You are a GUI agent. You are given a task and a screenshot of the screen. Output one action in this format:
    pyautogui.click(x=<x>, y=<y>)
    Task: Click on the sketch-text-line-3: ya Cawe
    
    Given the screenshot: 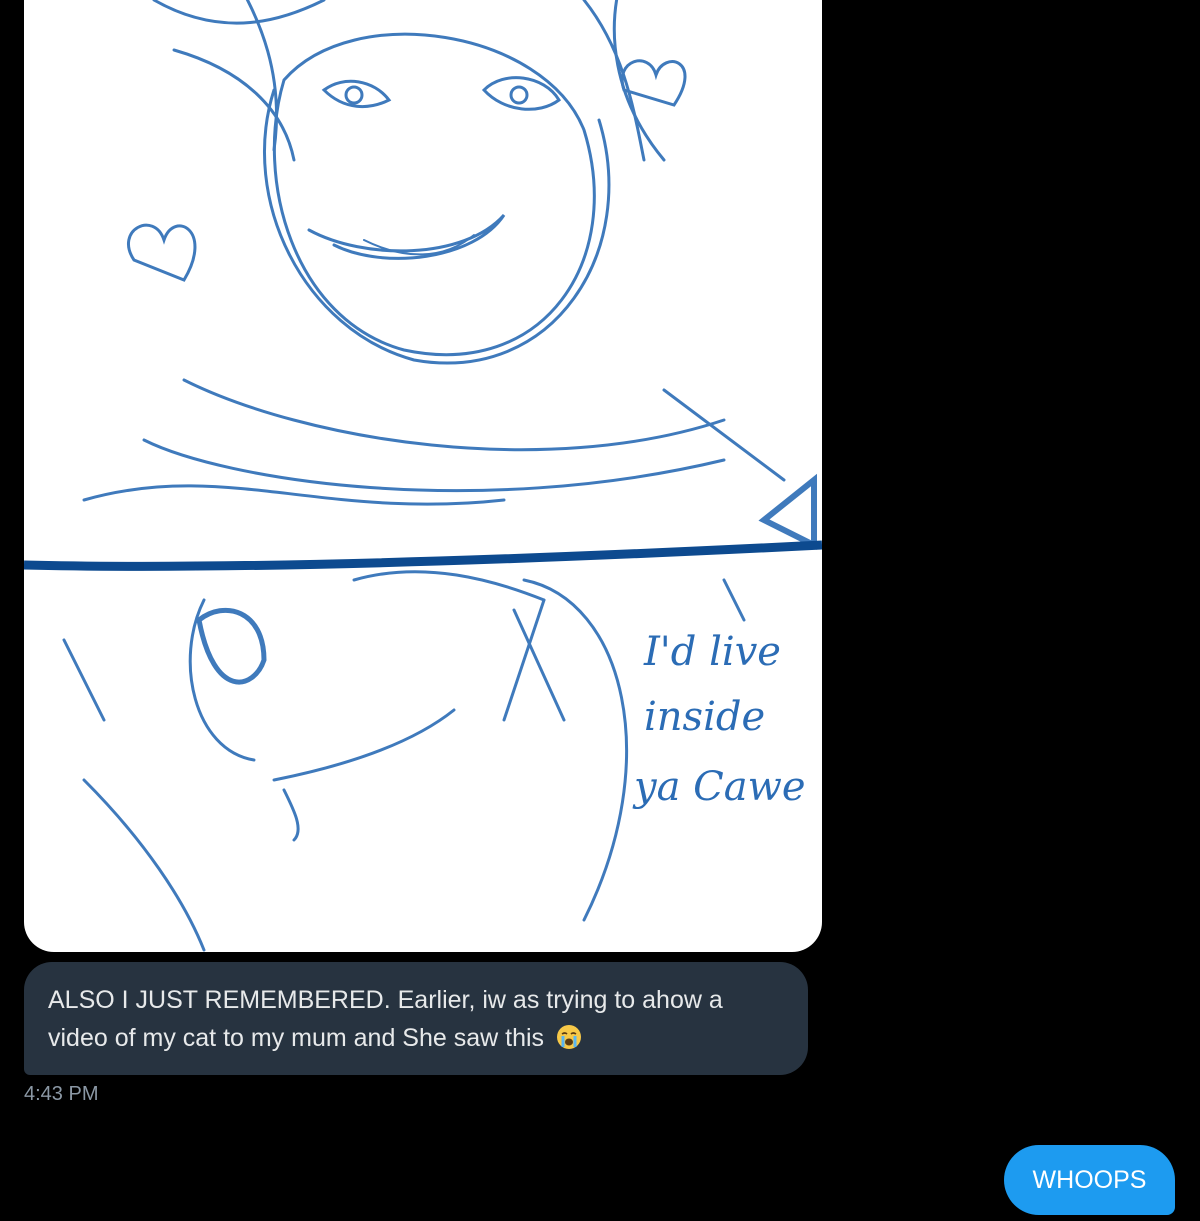 What is the action you would take?
    pyautogui.click(x=719, y=787)
    